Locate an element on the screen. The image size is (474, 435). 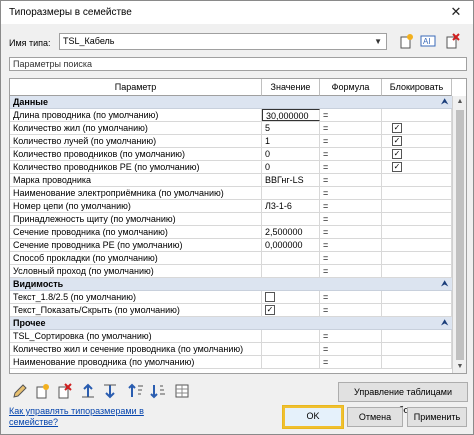
table-row: Текст_1.8/2.5 (по умолчанию) = is located at coordinates (231, 297).